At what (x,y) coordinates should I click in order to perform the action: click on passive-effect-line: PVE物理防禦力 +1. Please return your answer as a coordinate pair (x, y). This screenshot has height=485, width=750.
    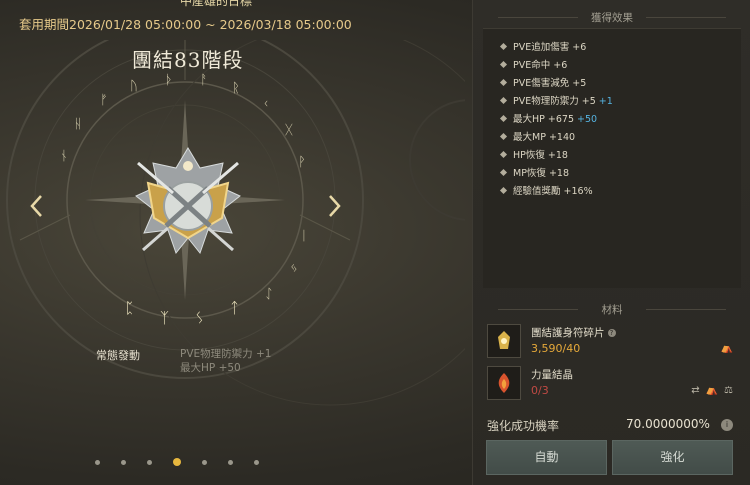
    Looking at the image, I should click on (226, 354).